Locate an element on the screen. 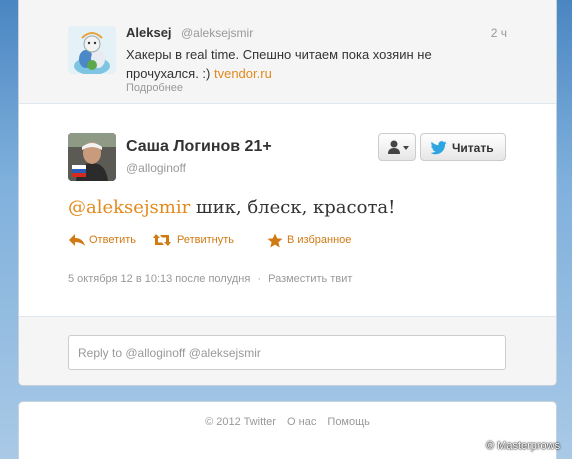  star-icon is located at coordinates (275, 240).